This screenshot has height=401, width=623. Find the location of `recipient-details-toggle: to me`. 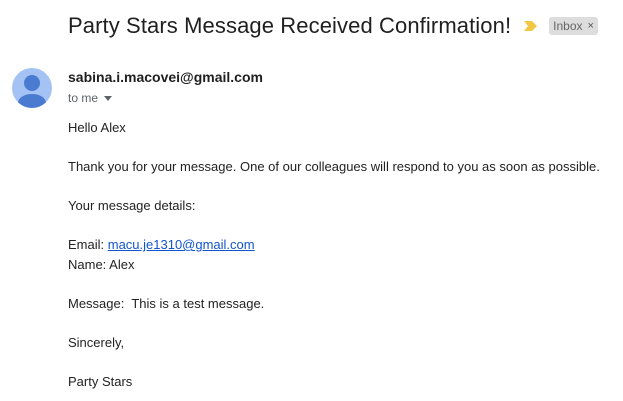

recipient-details-toggle: to me is located at coordinates (90, 98).